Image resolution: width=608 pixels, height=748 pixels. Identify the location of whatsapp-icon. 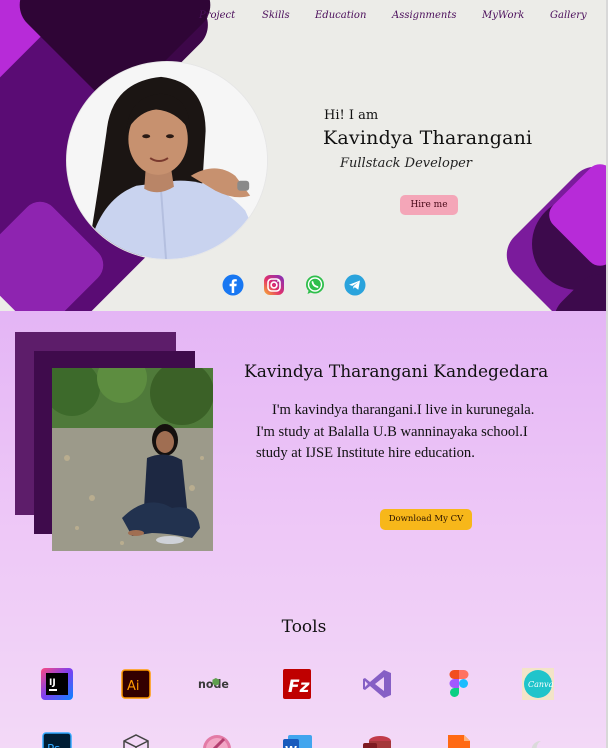
(315, 285).